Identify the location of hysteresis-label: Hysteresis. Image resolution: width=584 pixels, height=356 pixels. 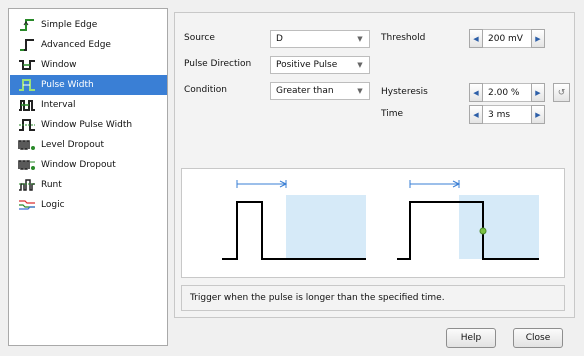
(404, 92).